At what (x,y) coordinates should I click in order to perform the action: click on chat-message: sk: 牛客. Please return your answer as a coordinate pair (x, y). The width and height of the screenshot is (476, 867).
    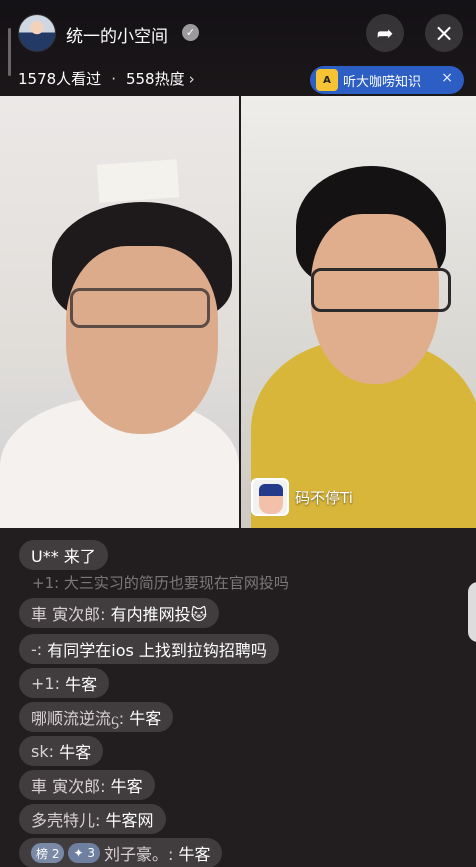
    Looking at the image, I should click on (61, 751).